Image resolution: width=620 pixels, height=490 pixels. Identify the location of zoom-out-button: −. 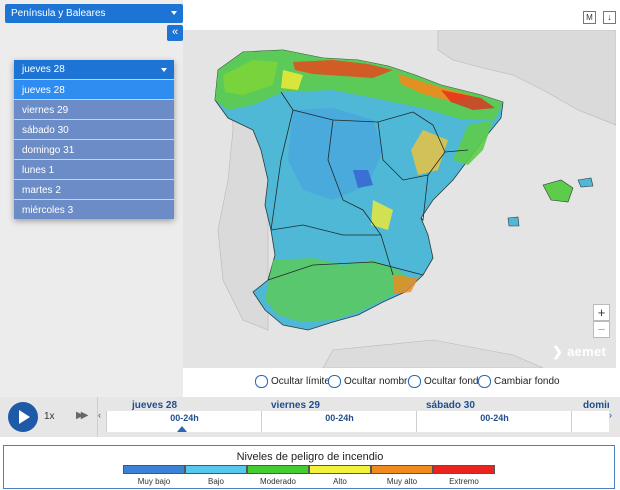
(601, 329).